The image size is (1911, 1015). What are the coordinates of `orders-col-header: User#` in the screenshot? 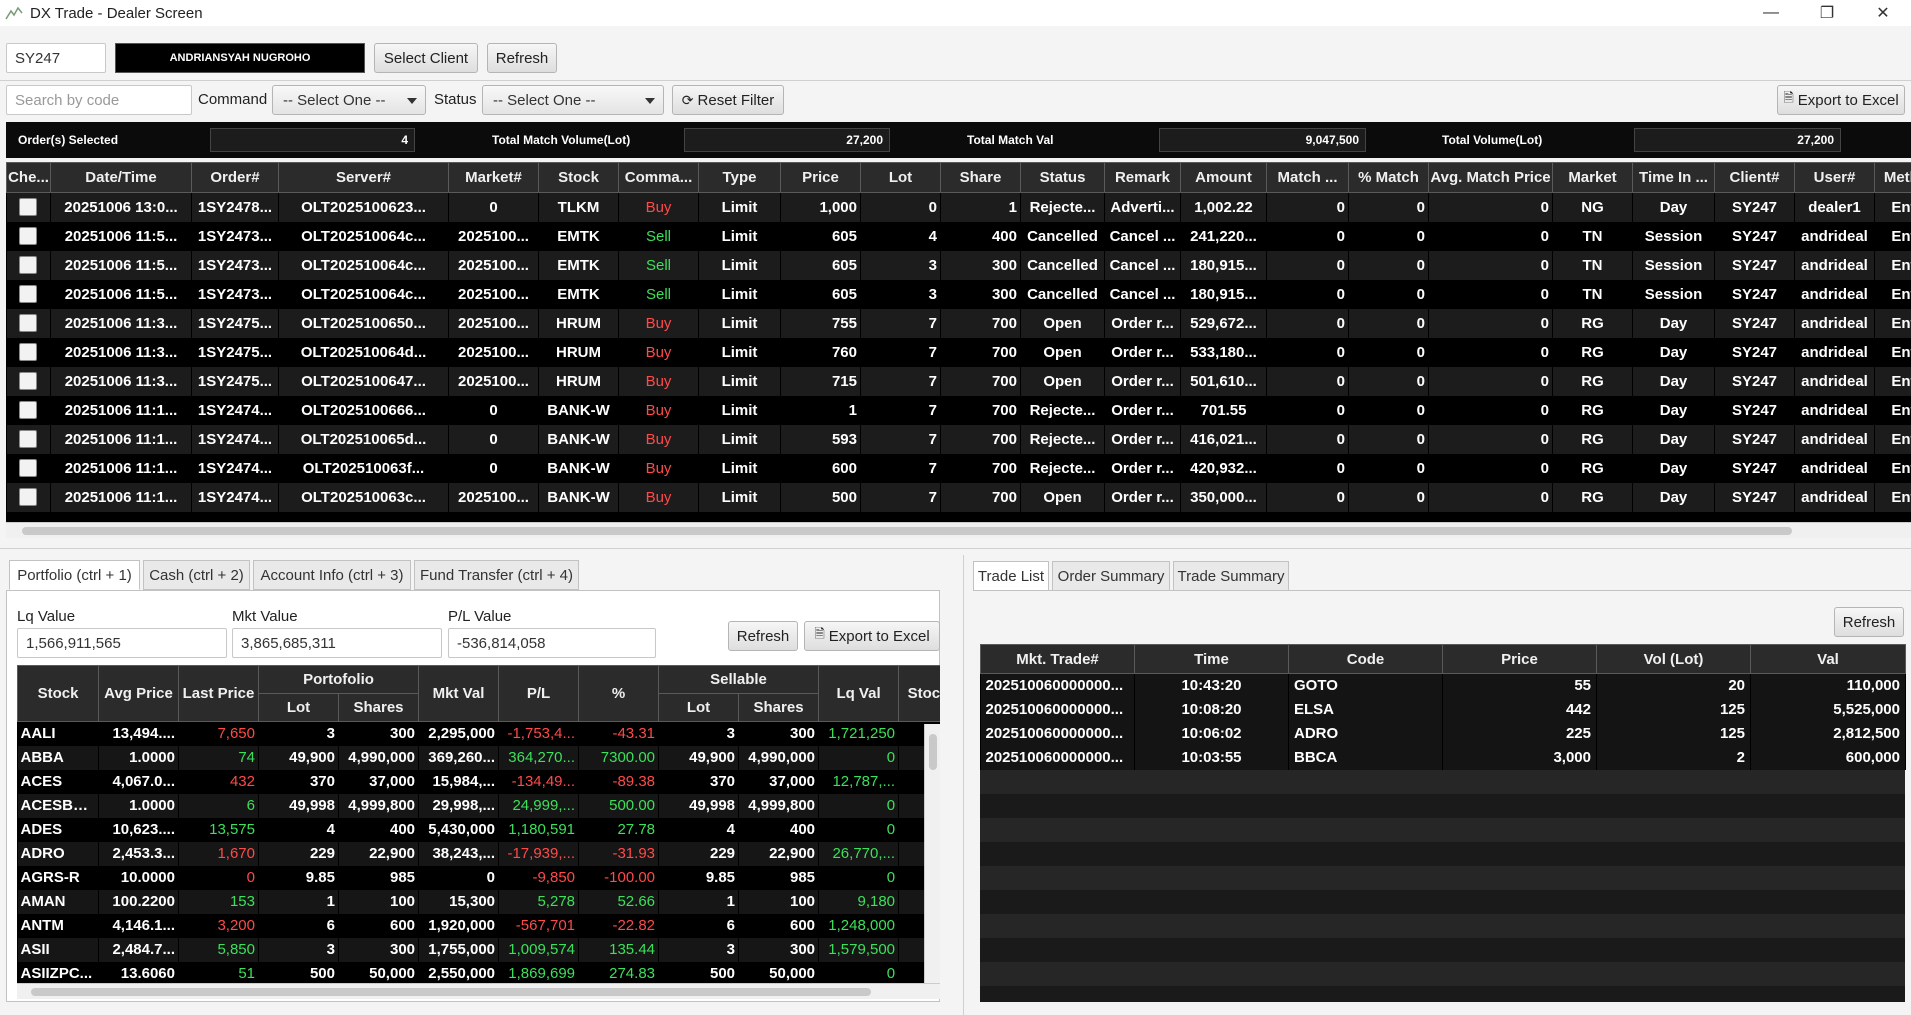 It's located at (1834, 177).